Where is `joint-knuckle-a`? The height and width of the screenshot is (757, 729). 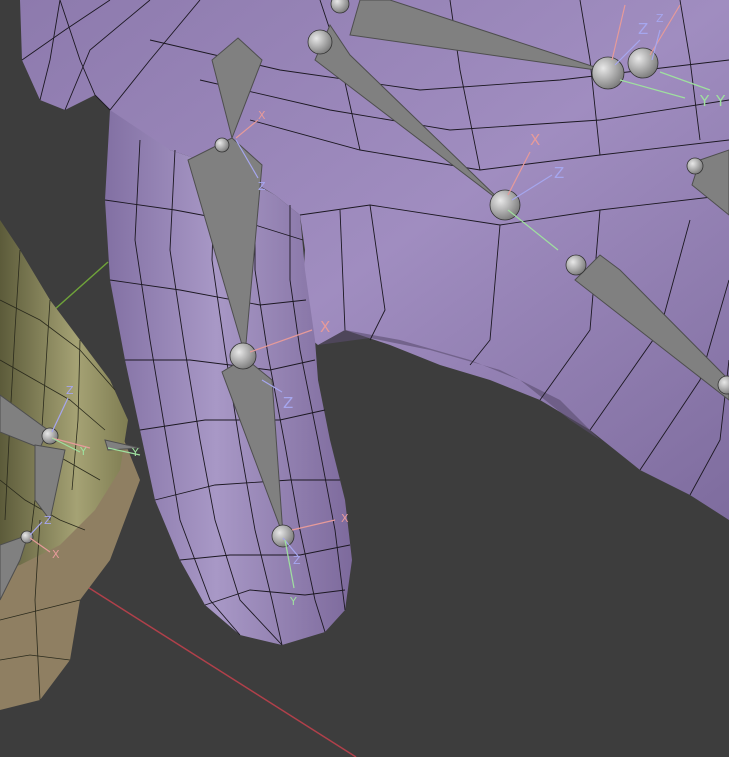 joint-knuckle-a is located at coordinates (608, 73).